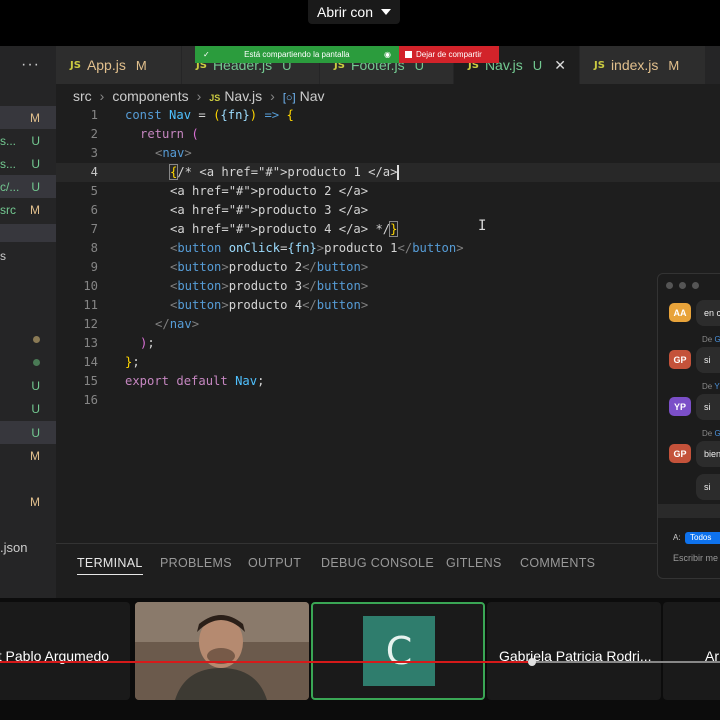 This screenshot has height=720, width=720. What do you see at coordinates (174, 381) in the screenshot?
I see `code-line: 15 export default Nav;` at bounding box center [174, 381].